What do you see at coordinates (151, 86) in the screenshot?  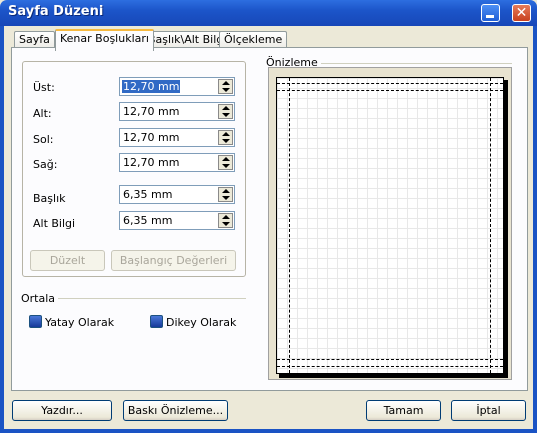 I see `top-margin-value: 12,70 mm` at bounding box center [151, 86].